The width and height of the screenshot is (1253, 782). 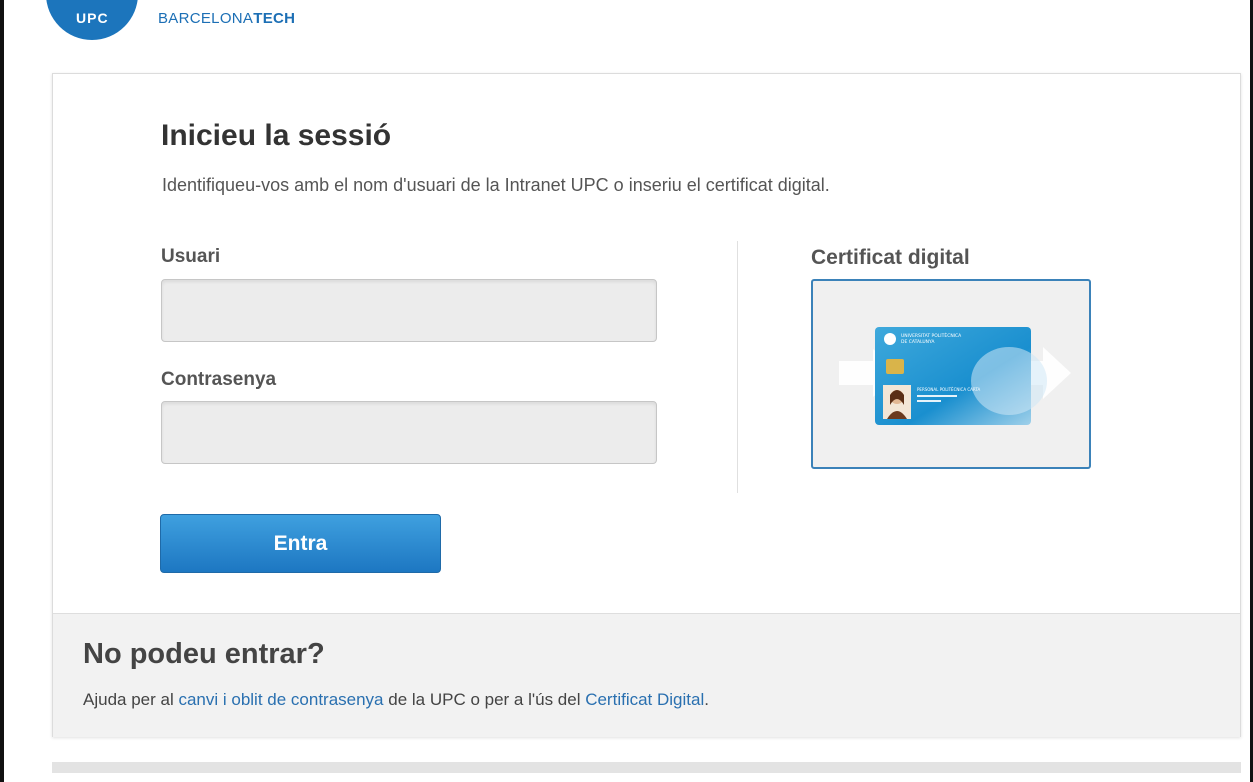 I want to click on help-text-before: Ajuda per al, so click(x=131, y=699).